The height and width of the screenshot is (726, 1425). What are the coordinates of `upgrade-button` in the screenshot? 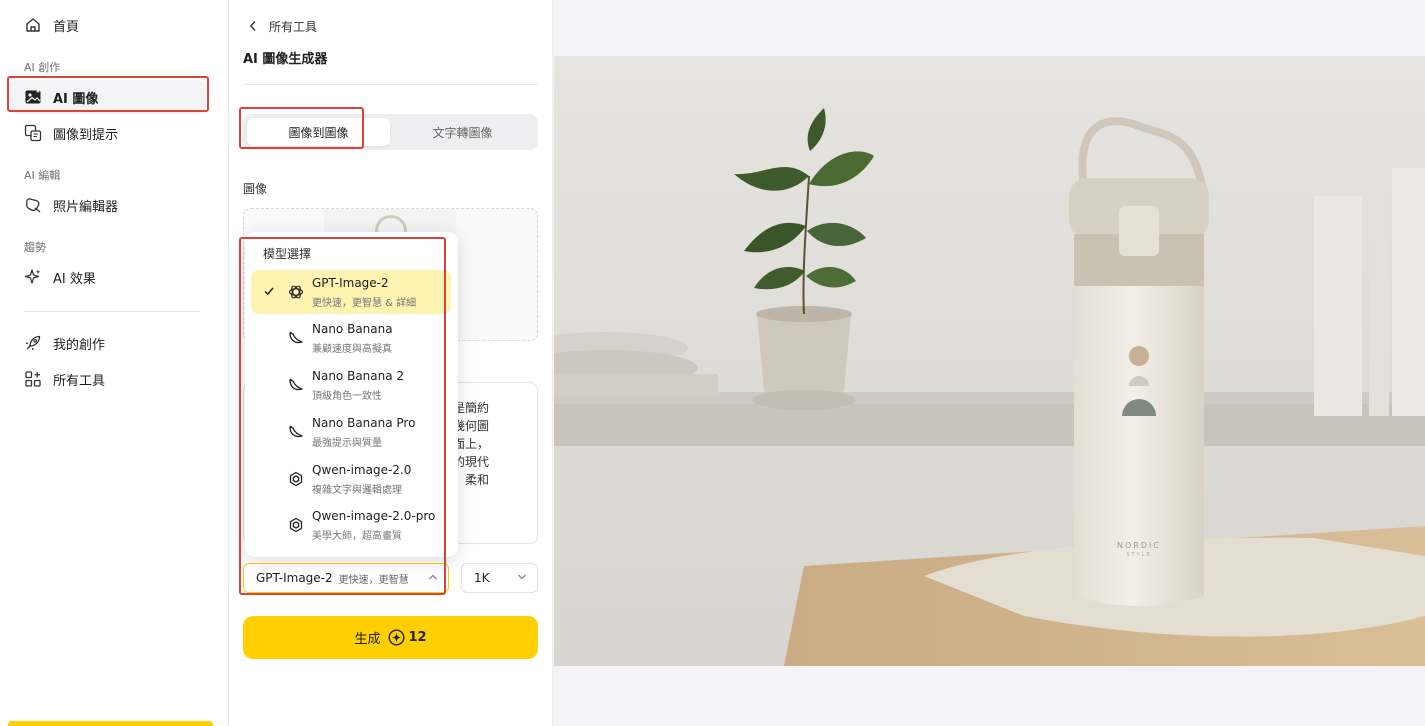 It's located at (110, 723).